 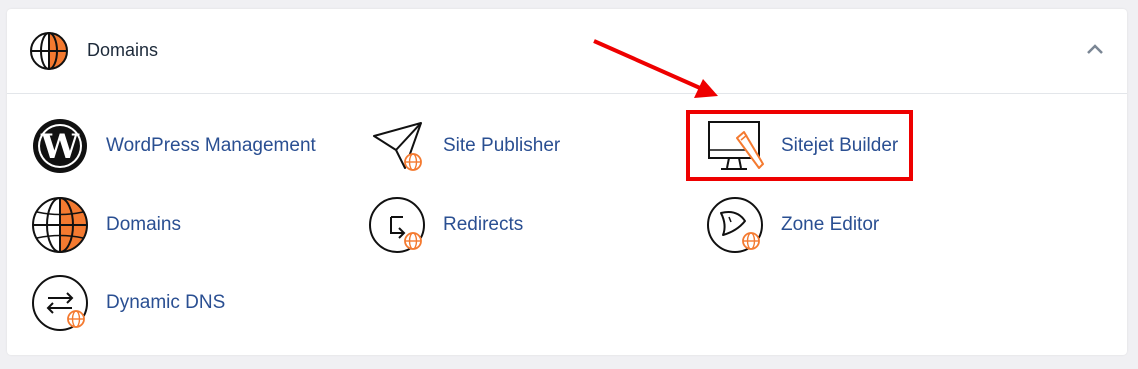 What do you see at coordinates (502, 145) in the screenshot?
I see `item-label: Site Publisher` at bounding box center [502, 145].